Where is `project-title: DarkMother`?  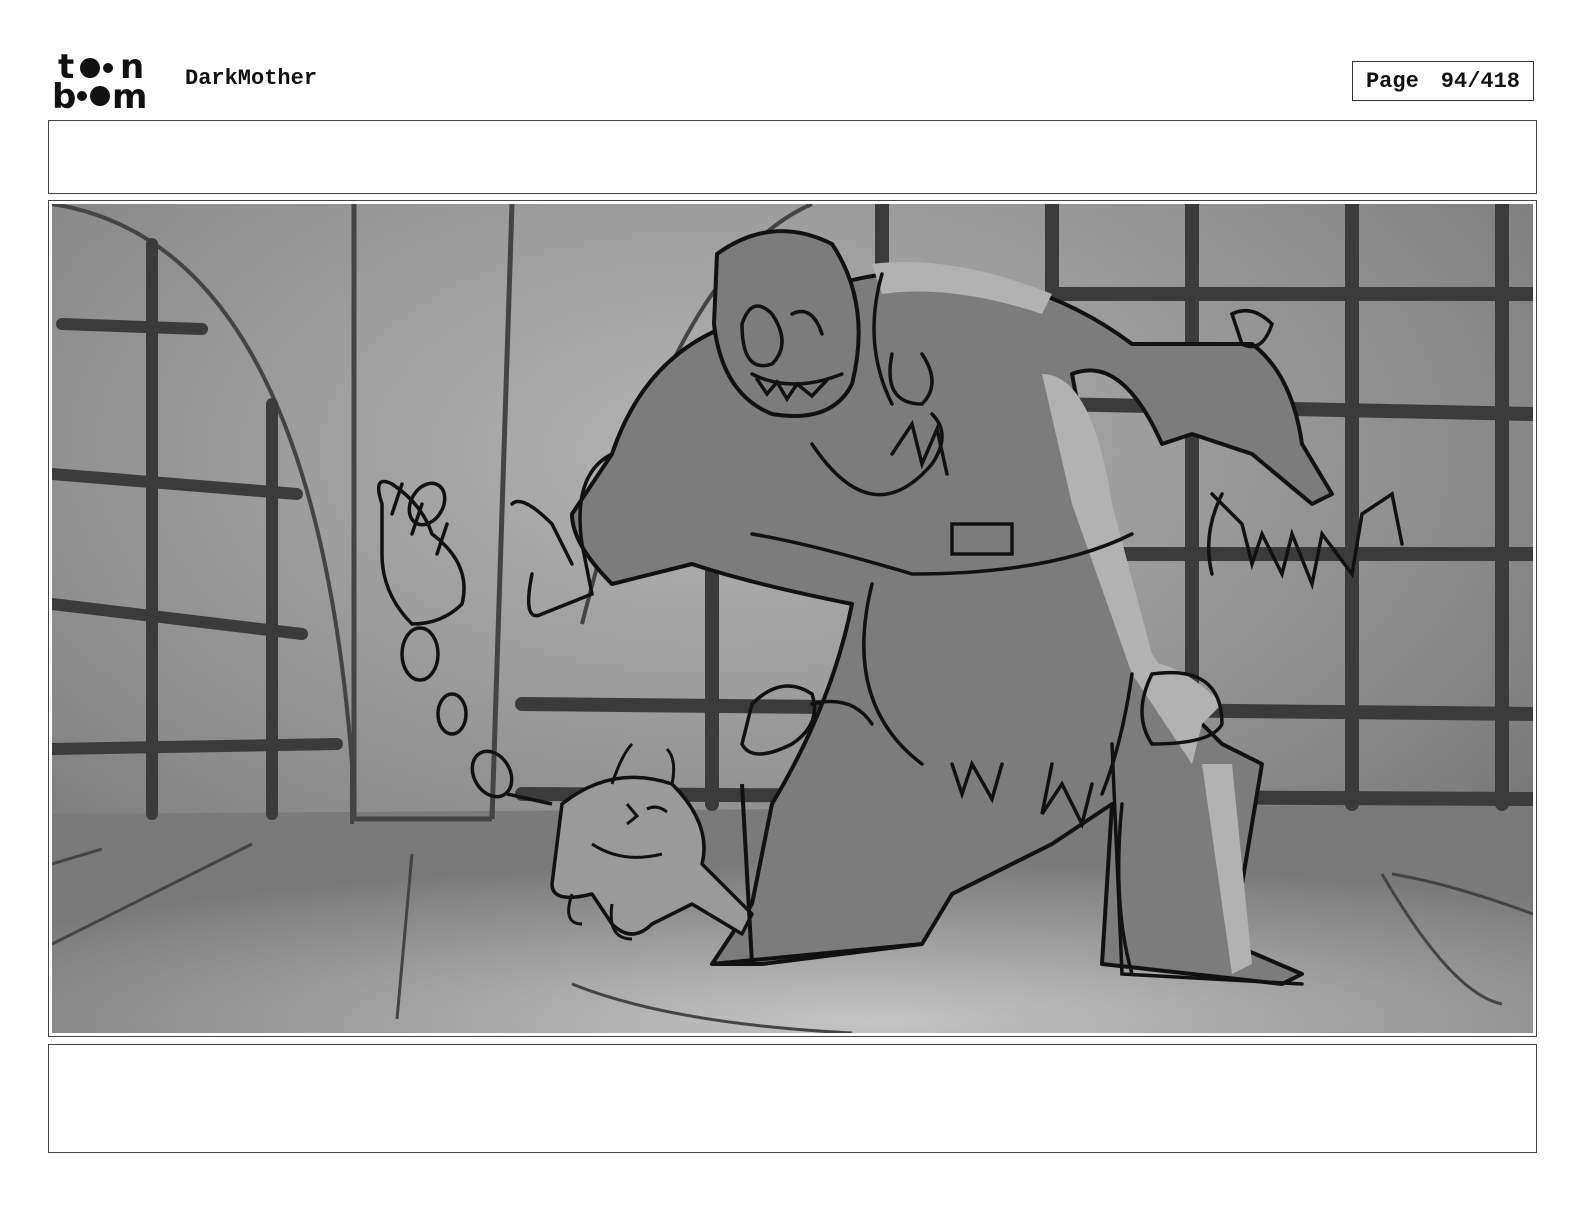
project-title: DarkMother is located at coordinates (251, 78).